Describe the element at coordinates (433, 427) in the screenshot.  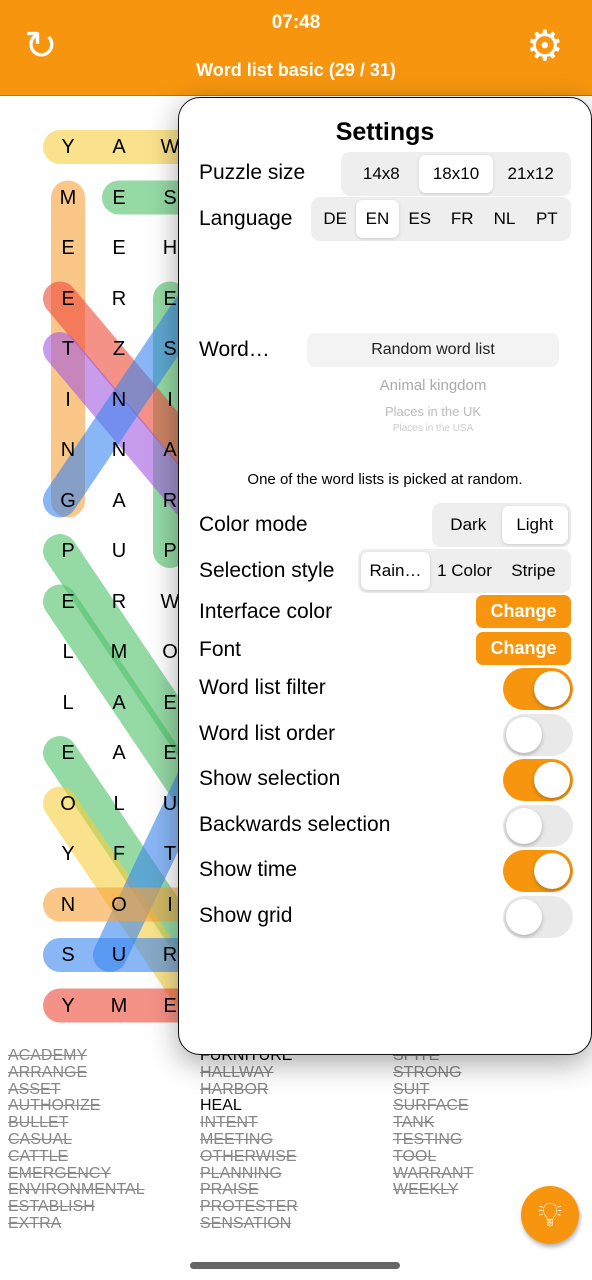
I see `picker-option: Places in the USA` at that location.